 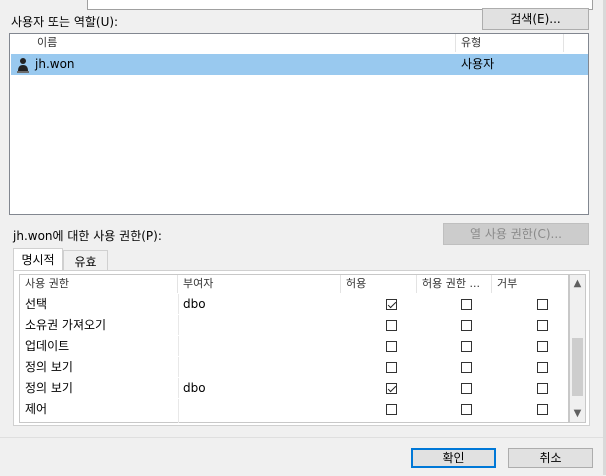 What do you see at coordinates (55, 64) in the screenshot?
I see `user-name: jh.won` at bounding box center [55, 64].